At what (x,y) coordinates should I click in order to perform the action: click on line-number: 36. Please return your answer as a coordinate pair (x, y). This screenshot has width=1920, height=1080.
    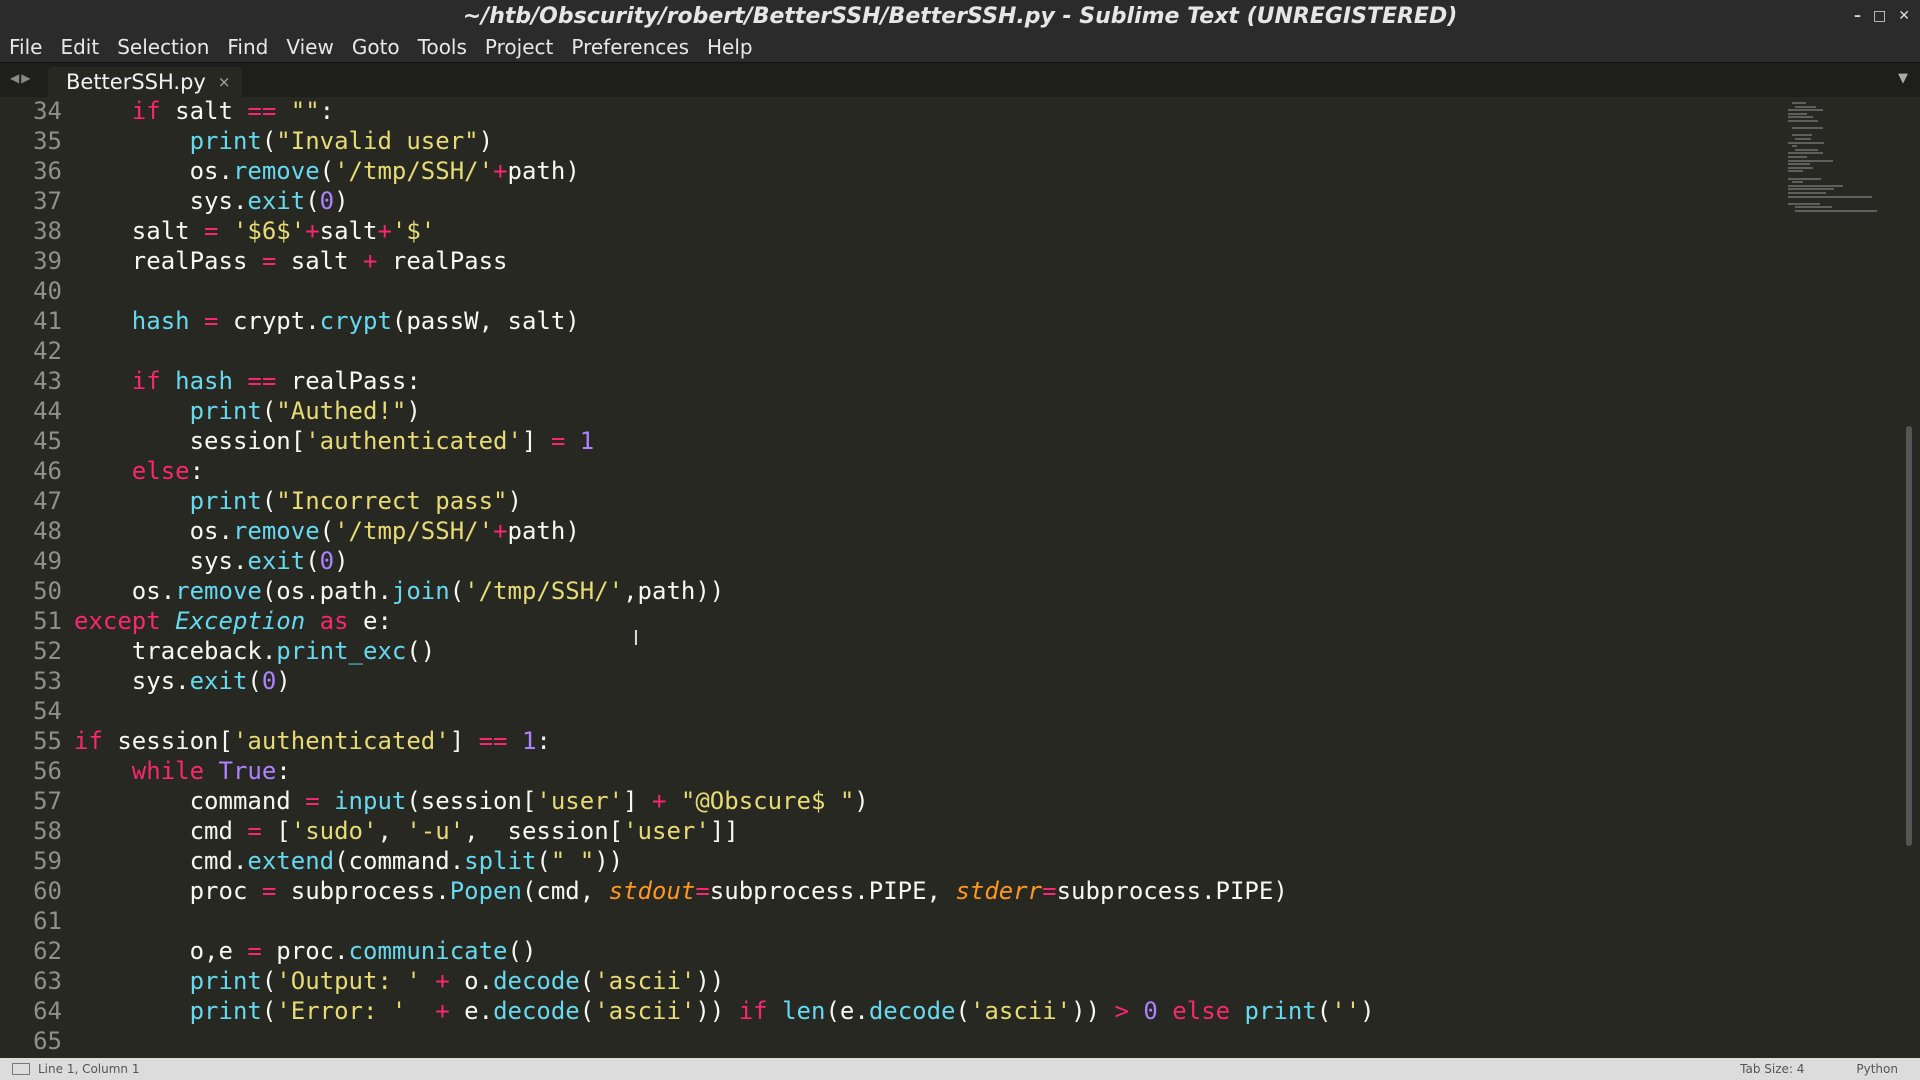
    Looking at the image, I should click on (47, 171).